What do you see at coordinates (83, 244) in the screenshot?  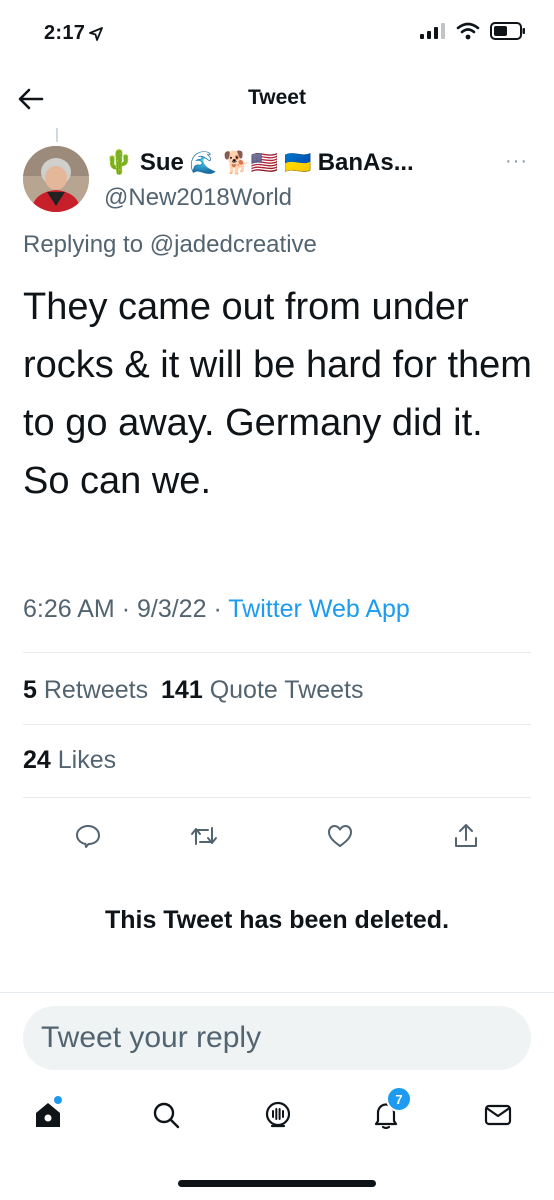 I see `replying-label: Replying to` at bounding box center [83, 244].